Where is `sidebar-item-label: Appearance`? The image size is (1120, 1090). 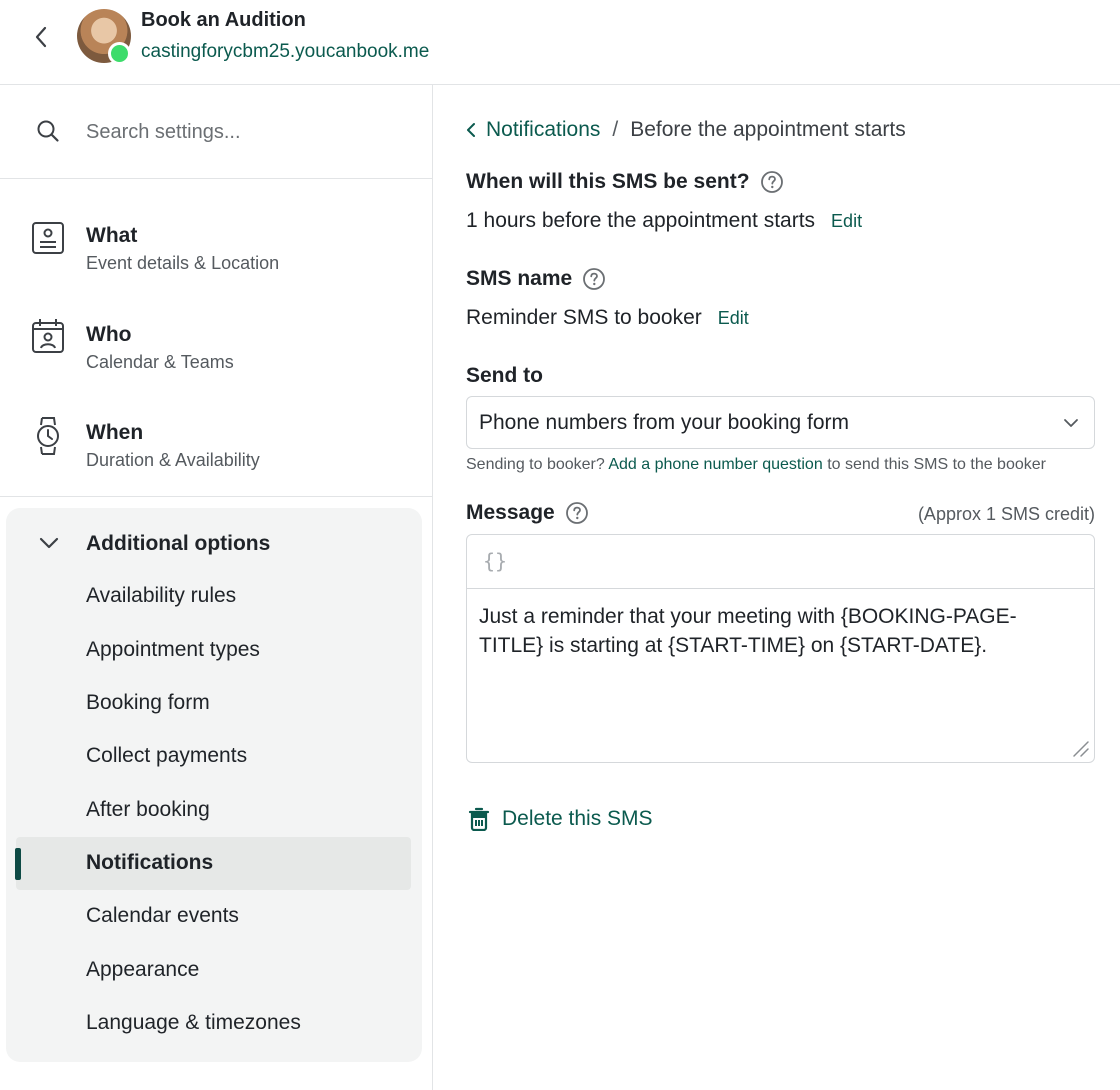
sidebar-item-label: Appearance is located at coordinates (143, 969).